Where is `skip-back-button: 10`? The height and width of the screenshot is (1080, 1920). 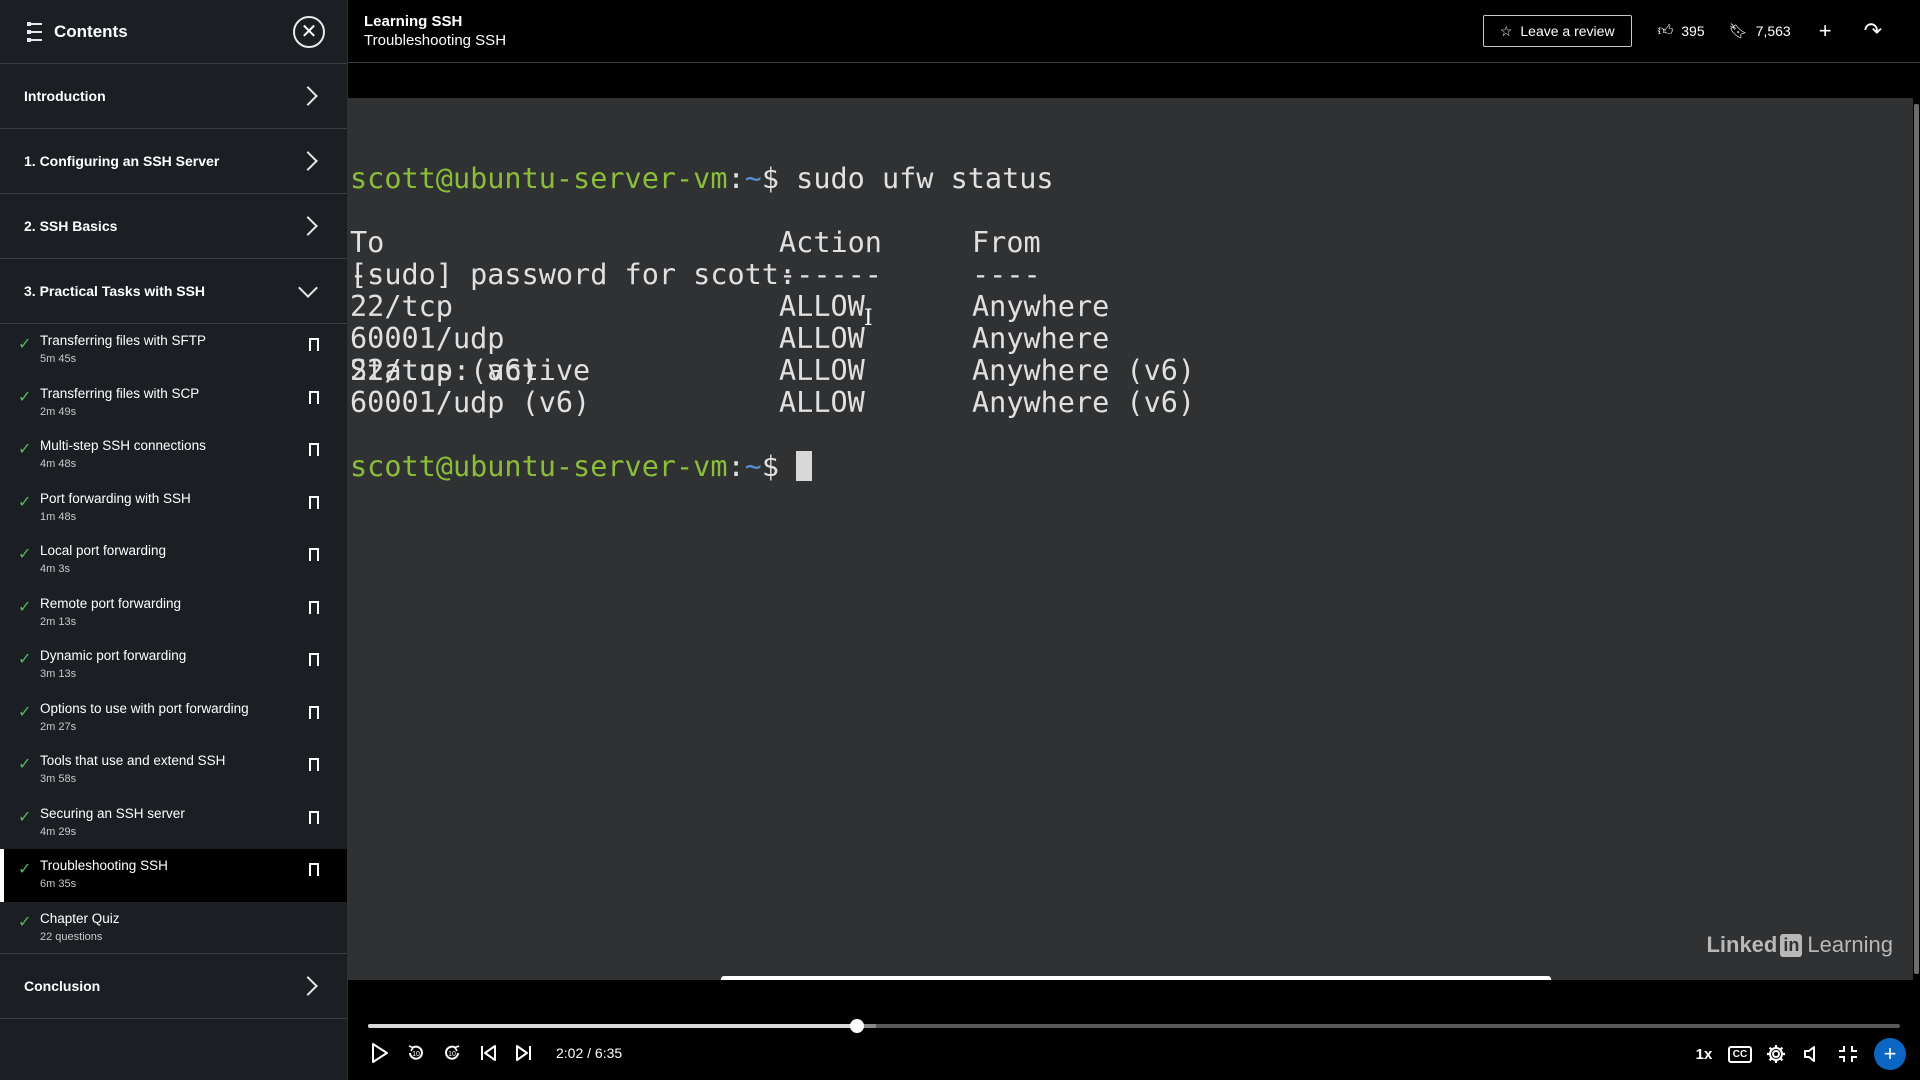 skip-back-button: 10 is located at coordinates (416, 1053).